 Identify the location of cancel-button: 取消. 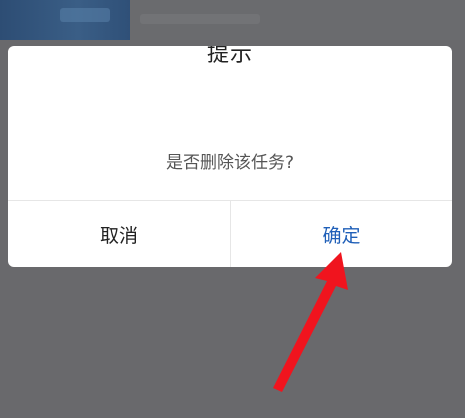
(119, 234).